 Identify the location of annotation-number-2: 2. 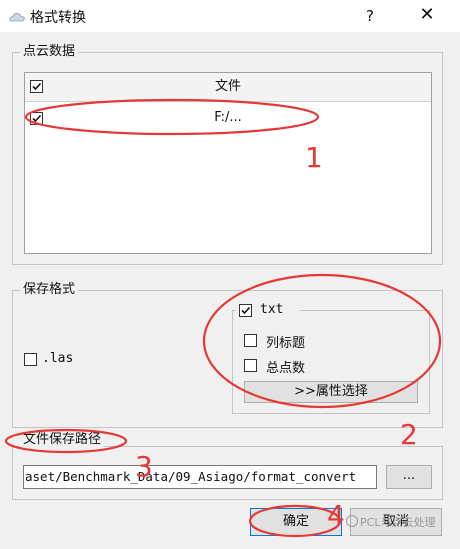
(409, 434).